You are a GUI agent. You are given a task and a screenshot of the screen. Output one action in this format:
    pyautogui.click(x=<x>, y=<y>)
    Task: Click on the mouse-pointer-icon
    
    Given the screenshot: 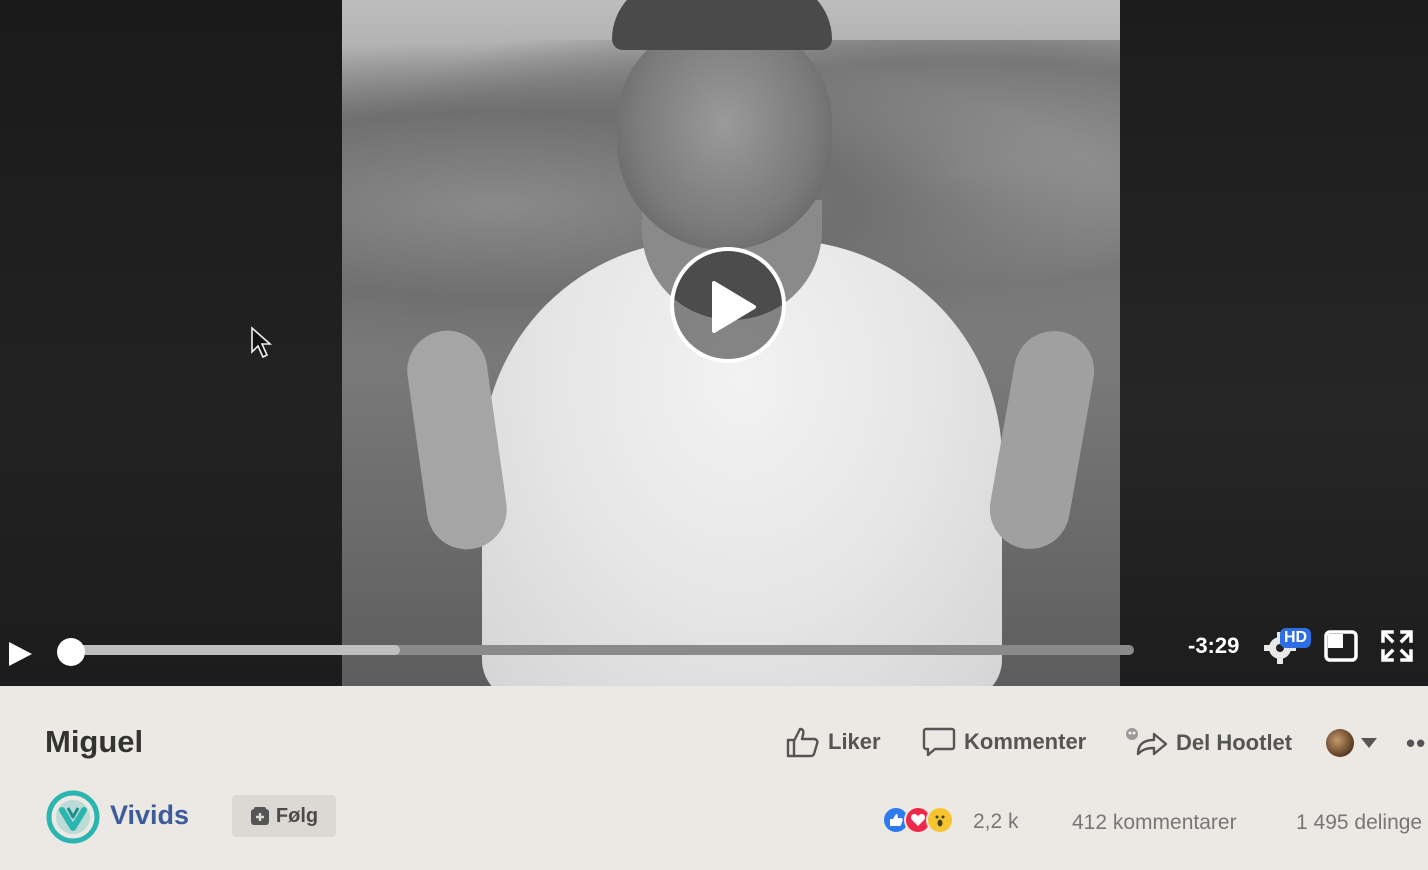 What is the action you would take?
    pyautogui.click(x=262, y=342)
    